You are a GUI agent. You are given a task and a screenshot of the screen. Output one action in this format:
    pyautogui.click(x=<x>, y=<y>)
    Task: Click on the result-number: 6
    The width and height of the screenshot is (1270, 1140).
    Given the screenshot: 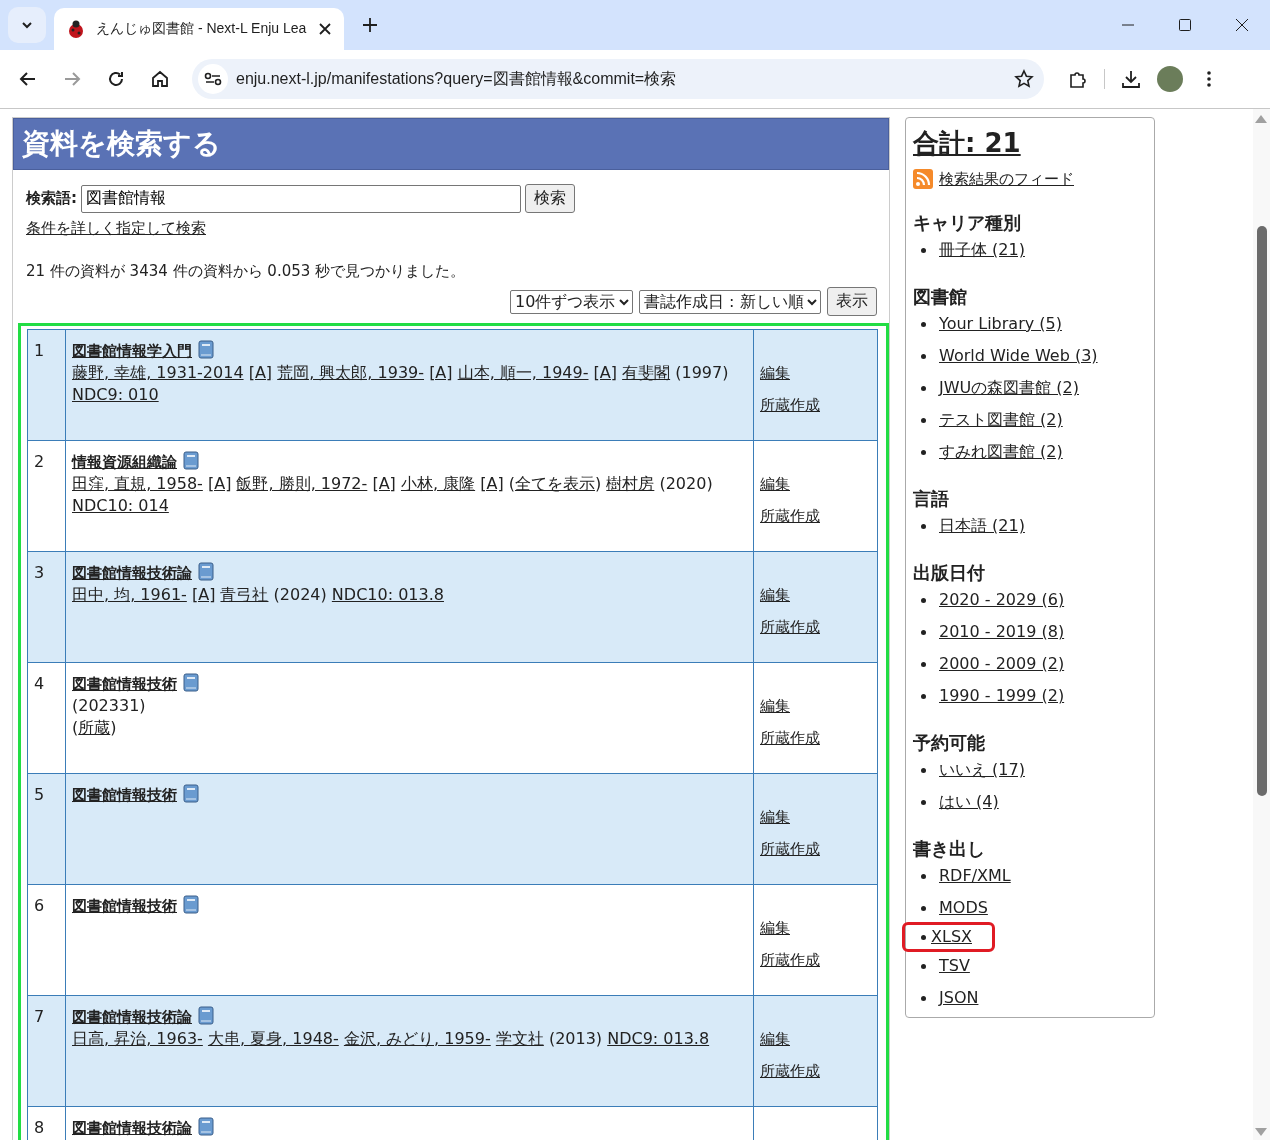 What is the action you would take?
    pyautogui.click(x=39, y=905)
    